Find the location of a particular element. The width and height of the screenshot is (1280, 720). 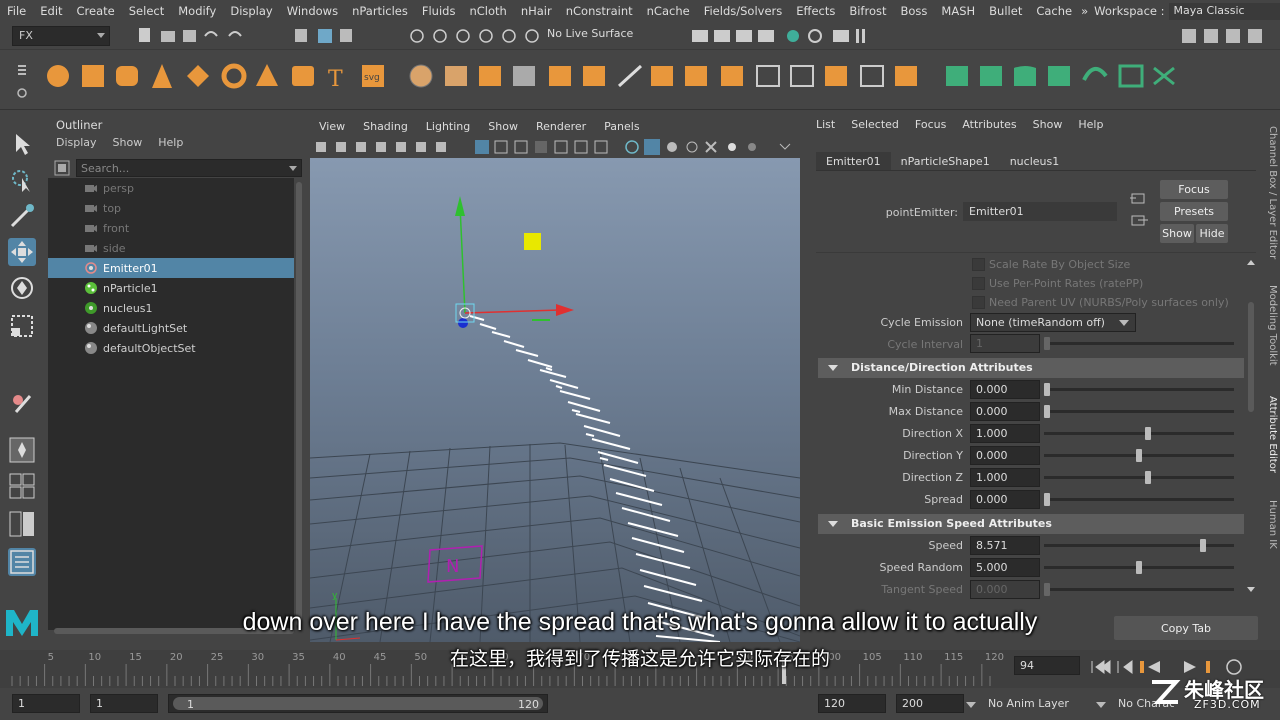

outliner-menu-show: Show is located at coordinates (128, 142).